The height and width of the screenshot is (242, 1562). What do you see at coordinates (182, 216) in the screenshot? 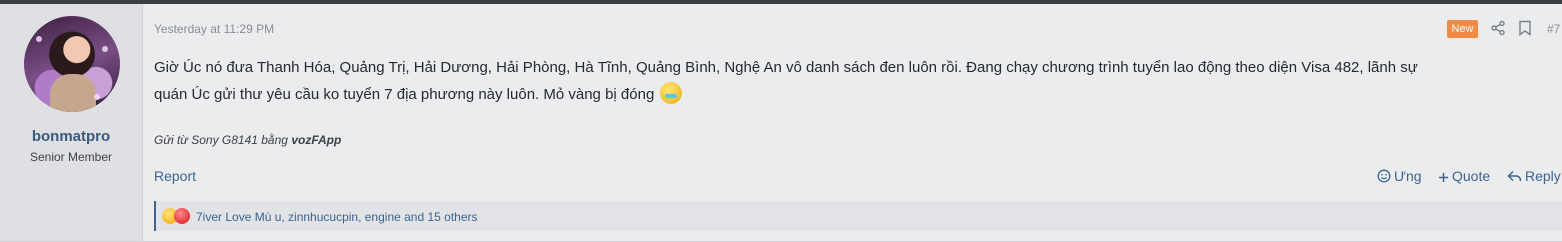
I see `love-face-icon` at bounding box center [182, 216].